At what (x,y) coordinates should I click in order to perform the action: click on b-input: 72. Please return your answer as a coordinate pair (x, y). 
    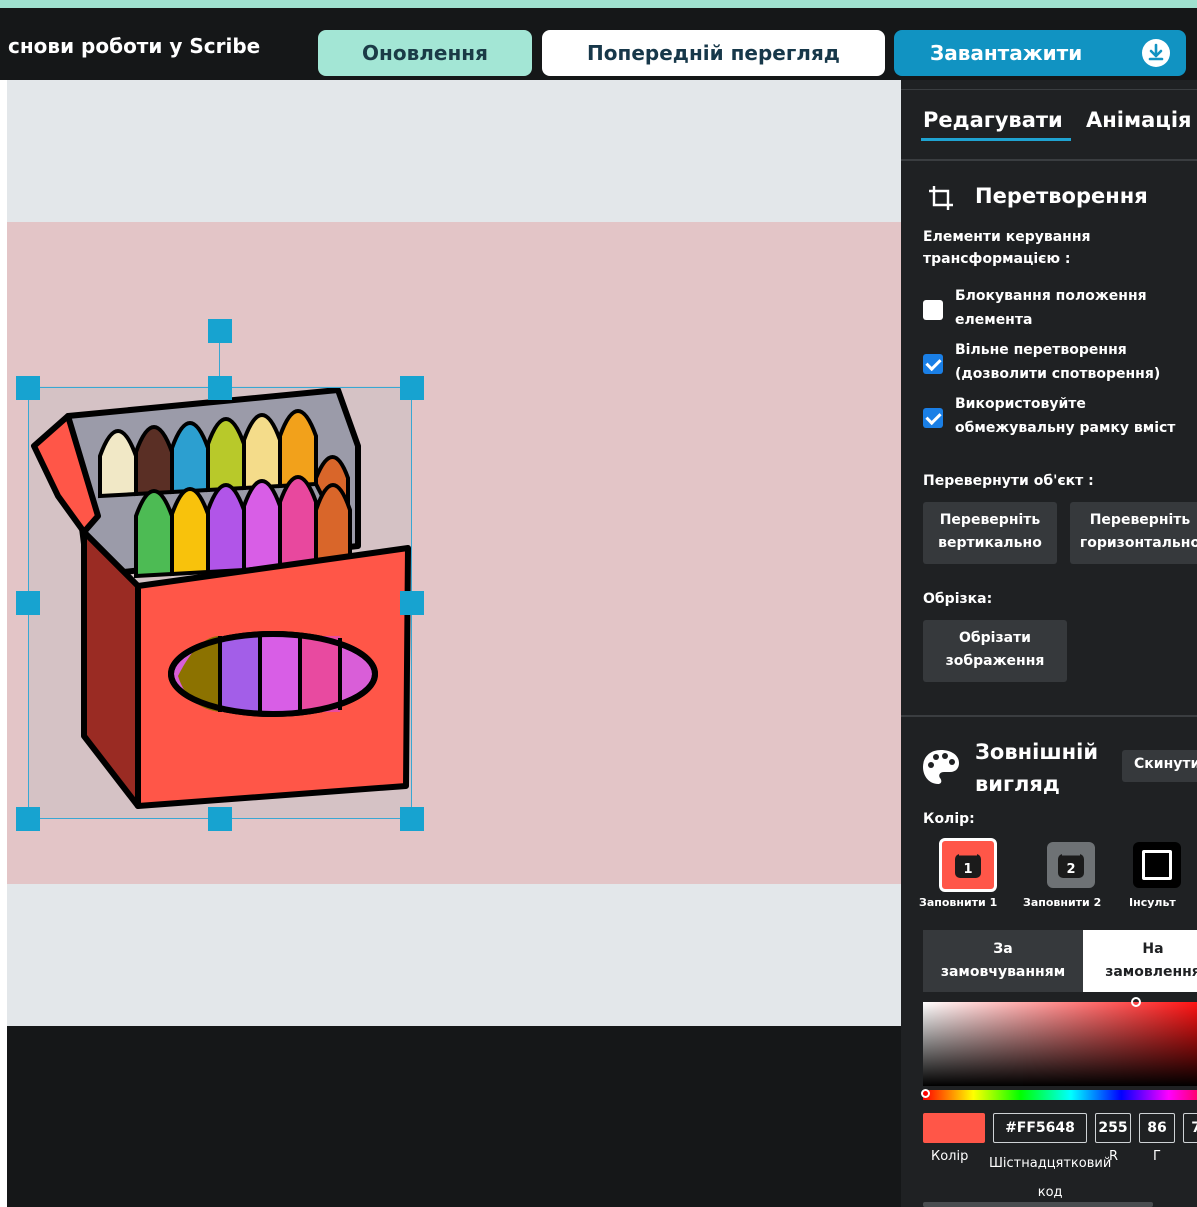
    Looking at the image, I should click on (1190, 1128).